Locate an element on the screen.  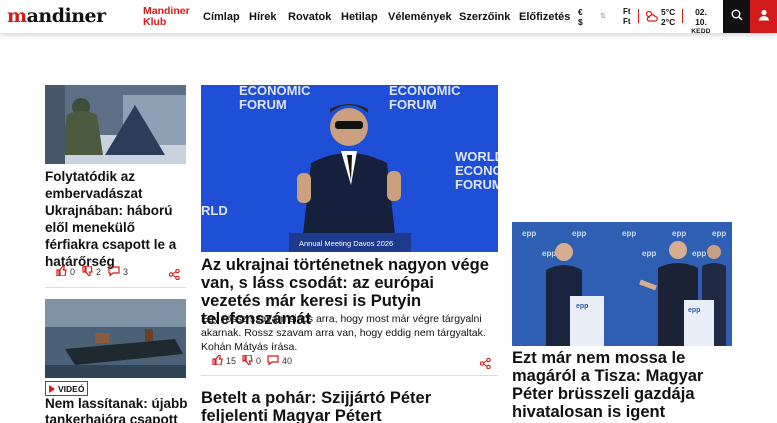
comments-button: 40 is located at coordinates (279, 361).